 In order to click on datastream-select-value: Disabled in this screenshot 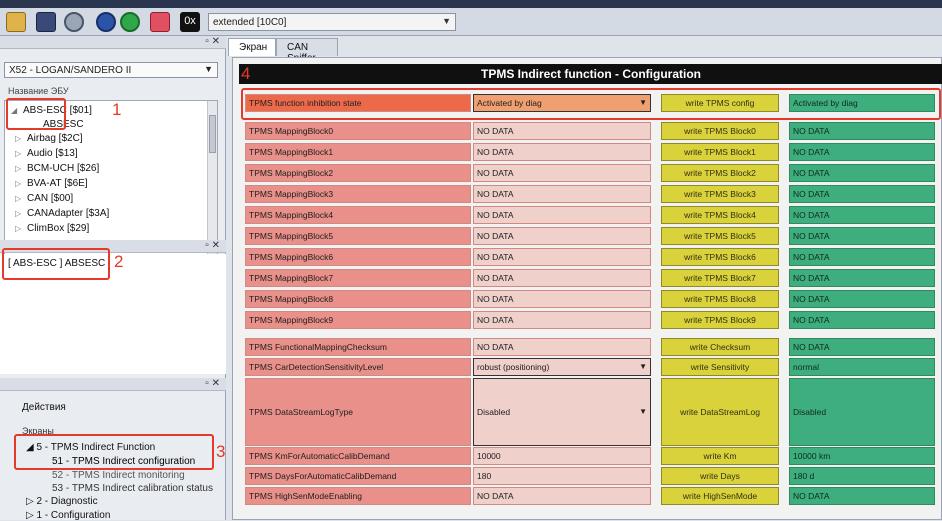, I will do `click(494, 412)`.